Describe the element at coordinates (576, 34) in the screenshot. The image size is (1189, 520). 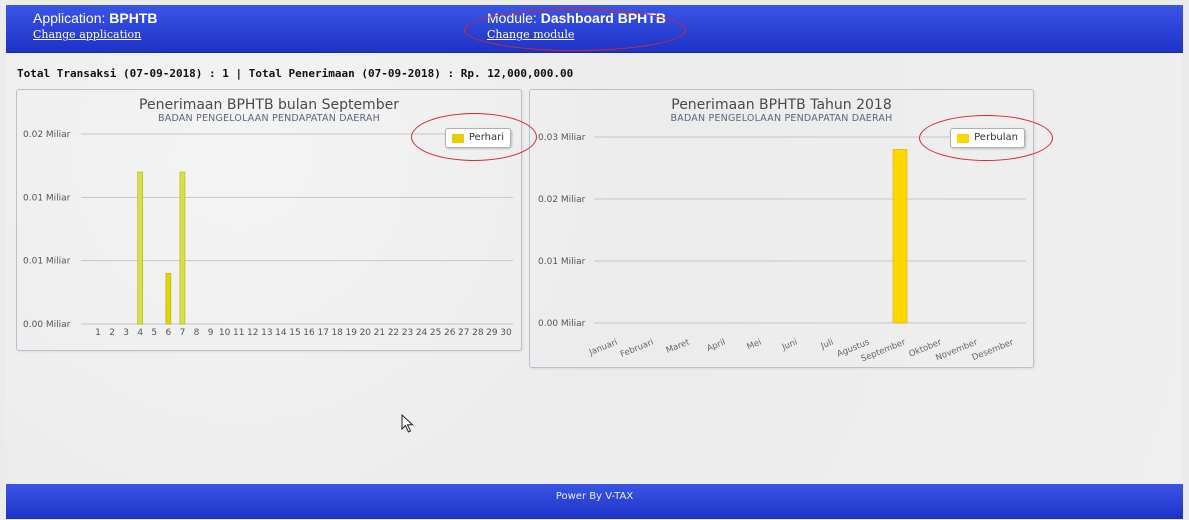
I see `change-module-link: Change module` at that location.